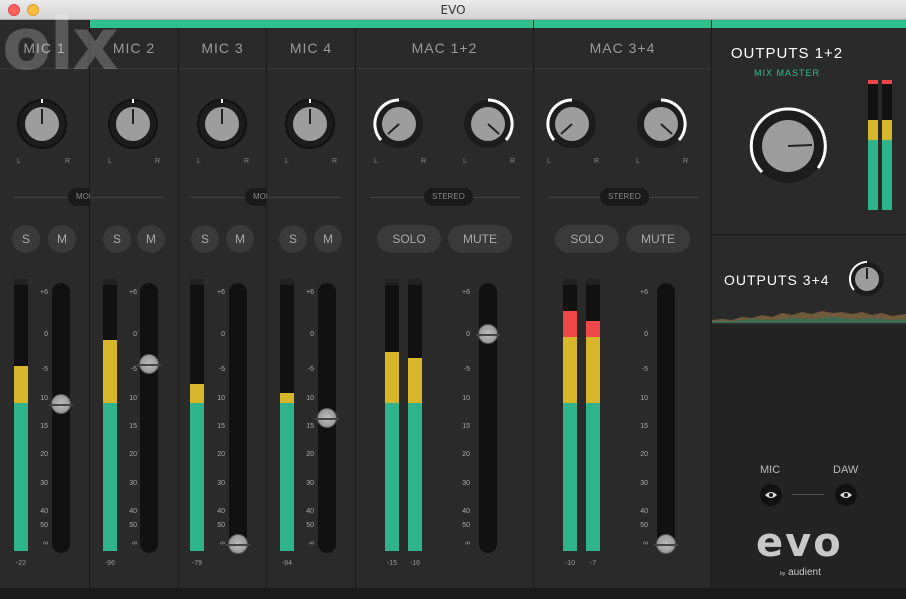  Describe the element at coordinates (867, 279) in the screenshot. I see `outputs-3-4-volume-knob` at that location.